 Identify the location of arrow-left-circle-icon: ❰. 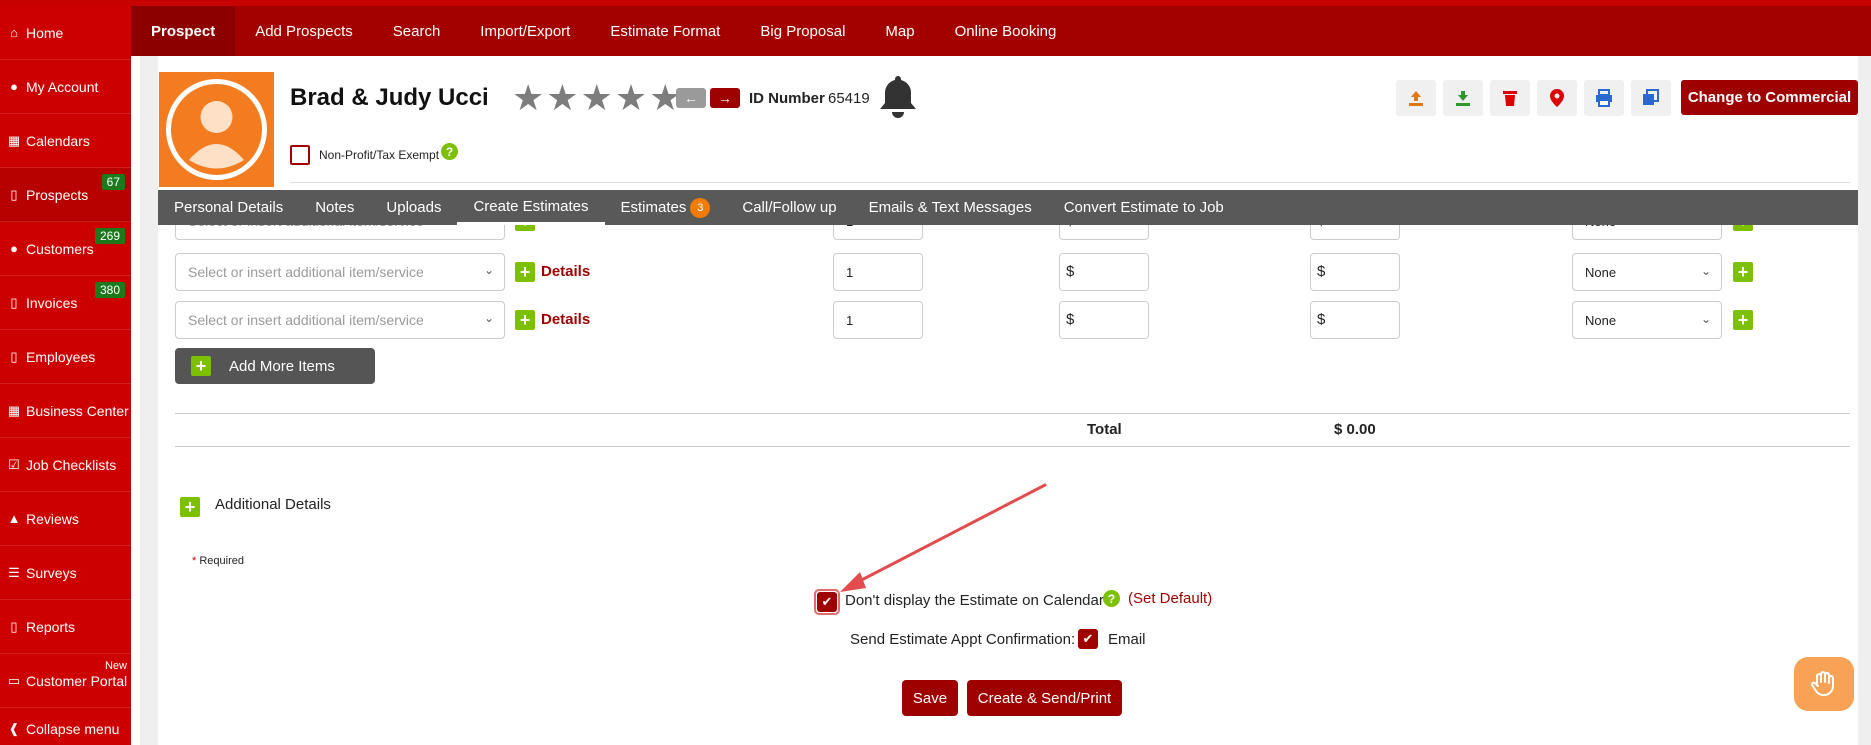
(14, 728).